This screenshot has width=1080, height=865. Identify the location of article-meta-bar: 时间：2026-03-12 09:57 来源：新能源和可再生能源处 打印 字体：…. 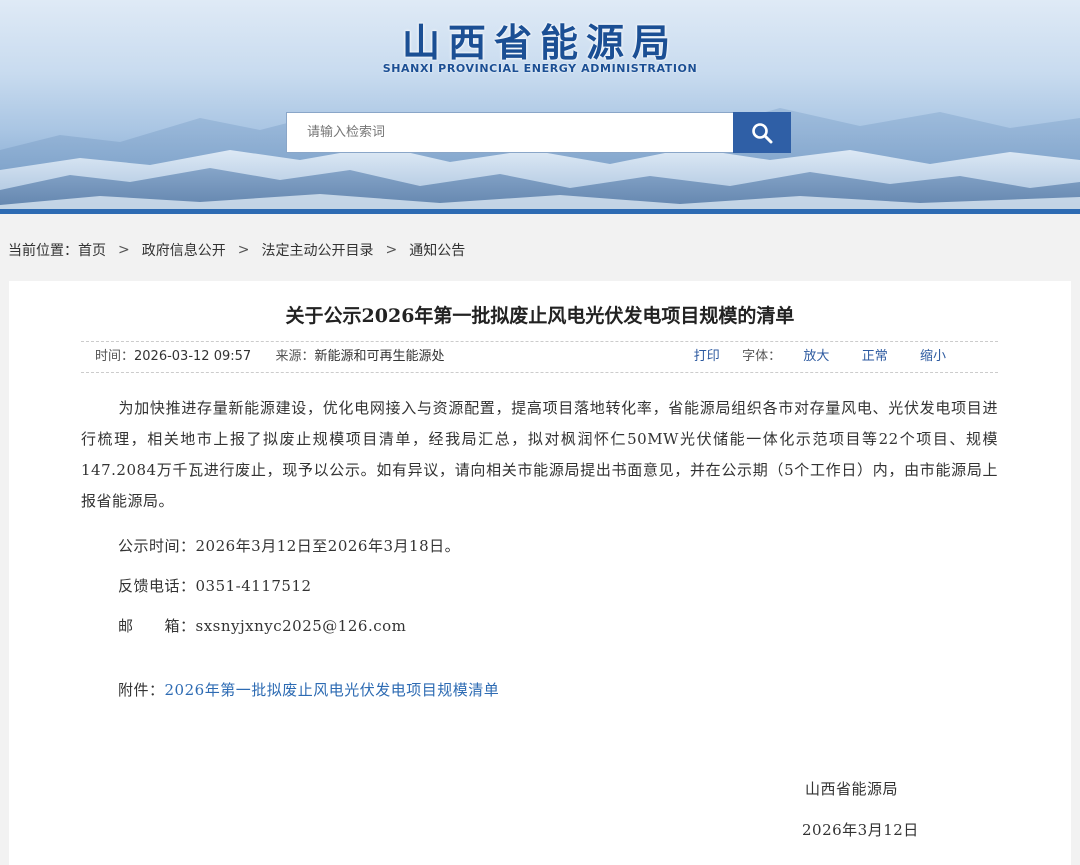
(539, 357).